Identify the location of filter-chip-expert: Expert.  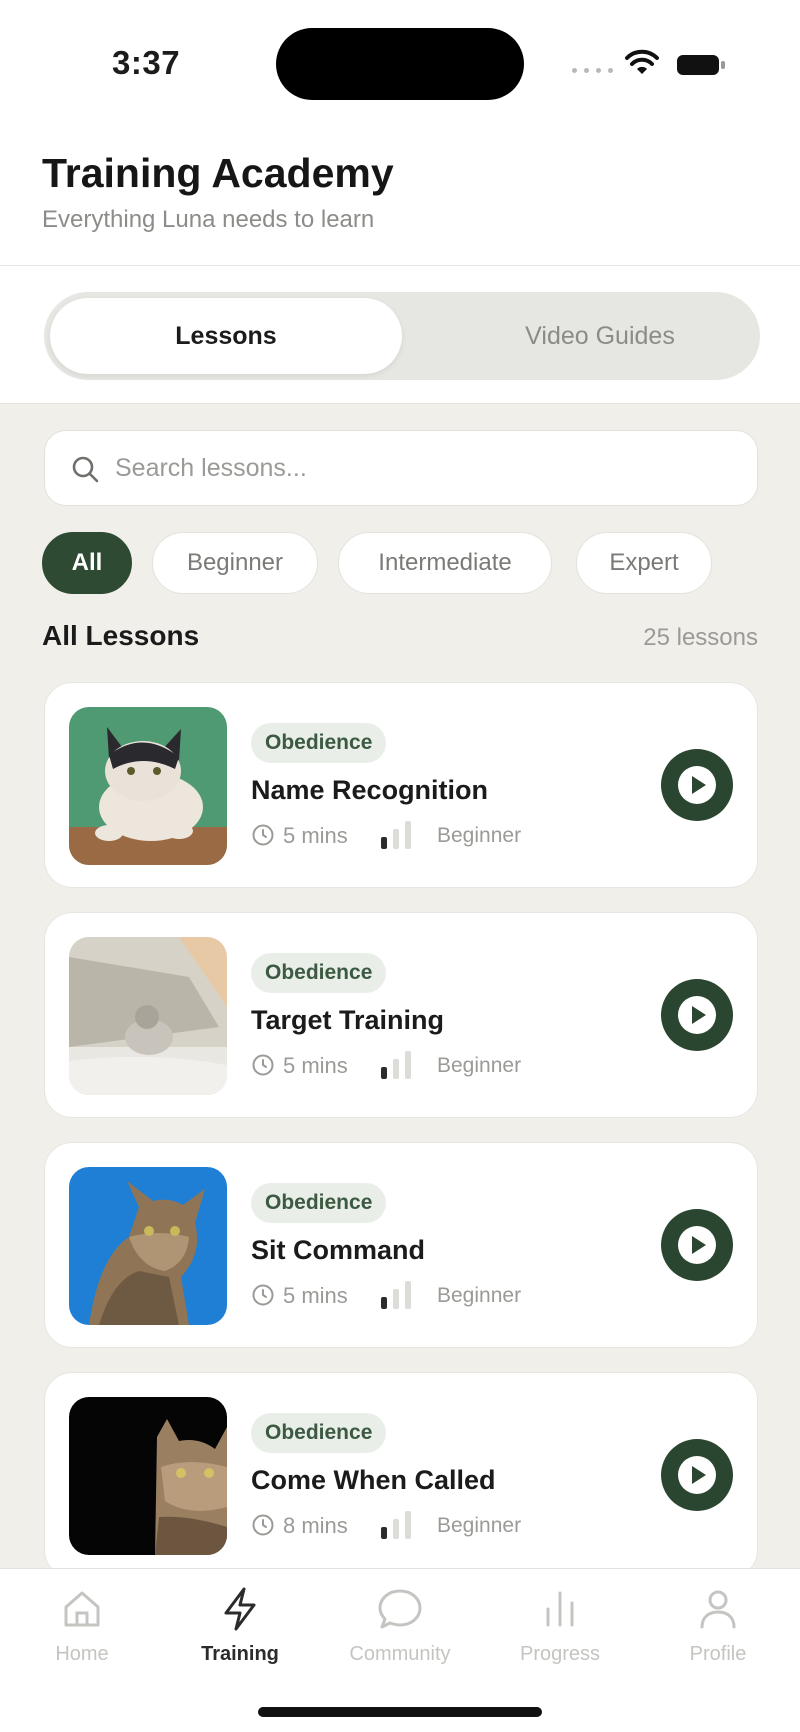
(644, 563).